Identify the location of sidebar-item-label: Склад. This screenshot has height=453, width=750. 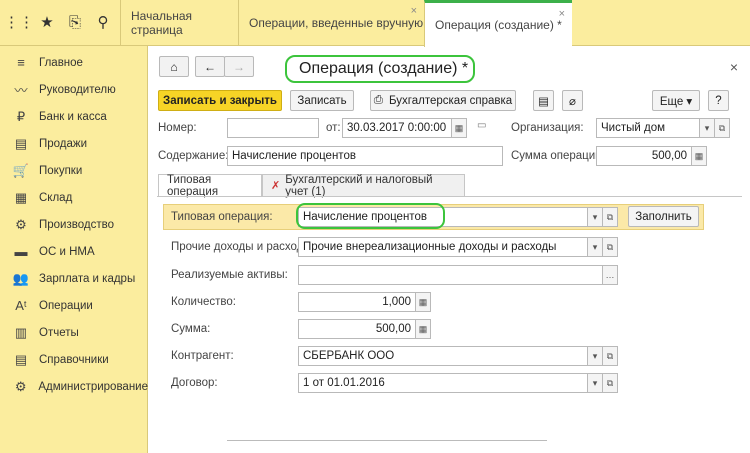
(56, 197).